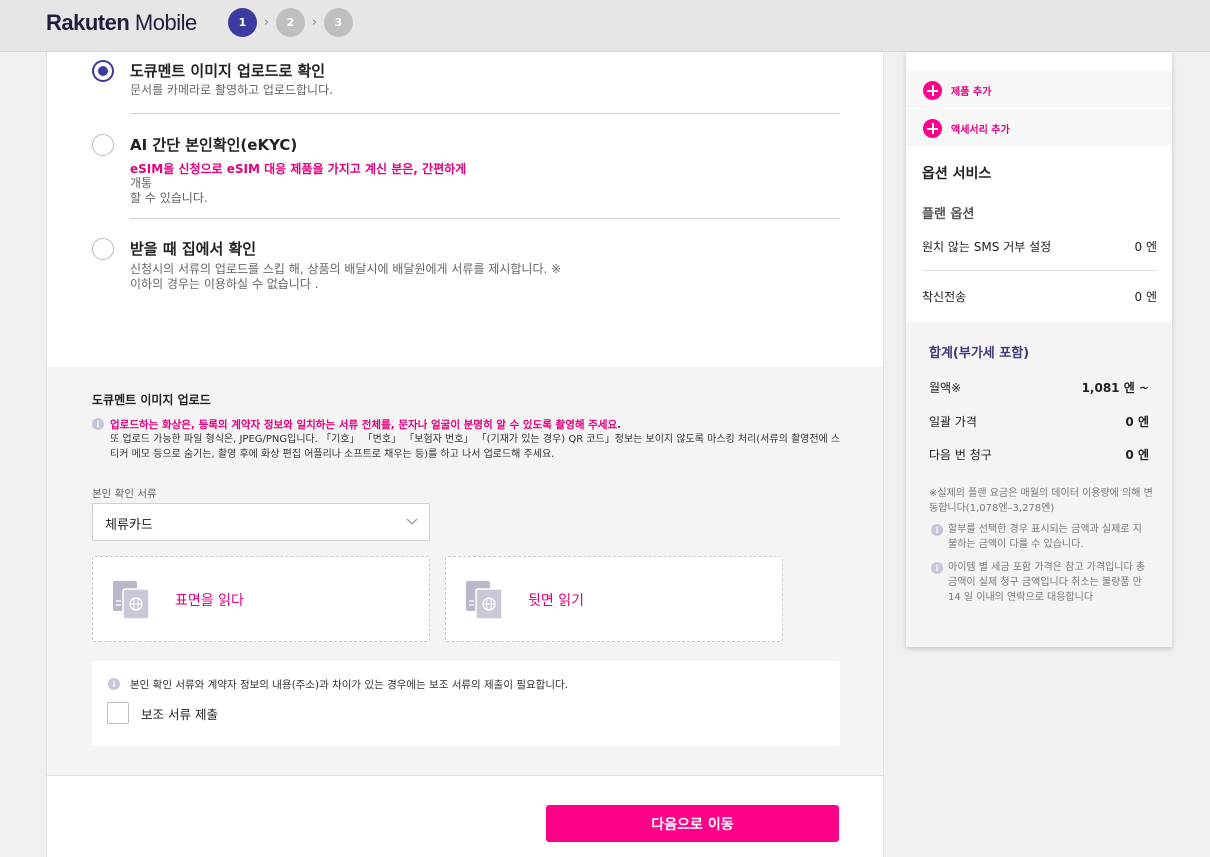 The width and height of the screenshot is (1210, 857). Describe the element at coordinates (979, 353) in the screenshot. I see `total-title: 합계(부가세 포함)` at that location.